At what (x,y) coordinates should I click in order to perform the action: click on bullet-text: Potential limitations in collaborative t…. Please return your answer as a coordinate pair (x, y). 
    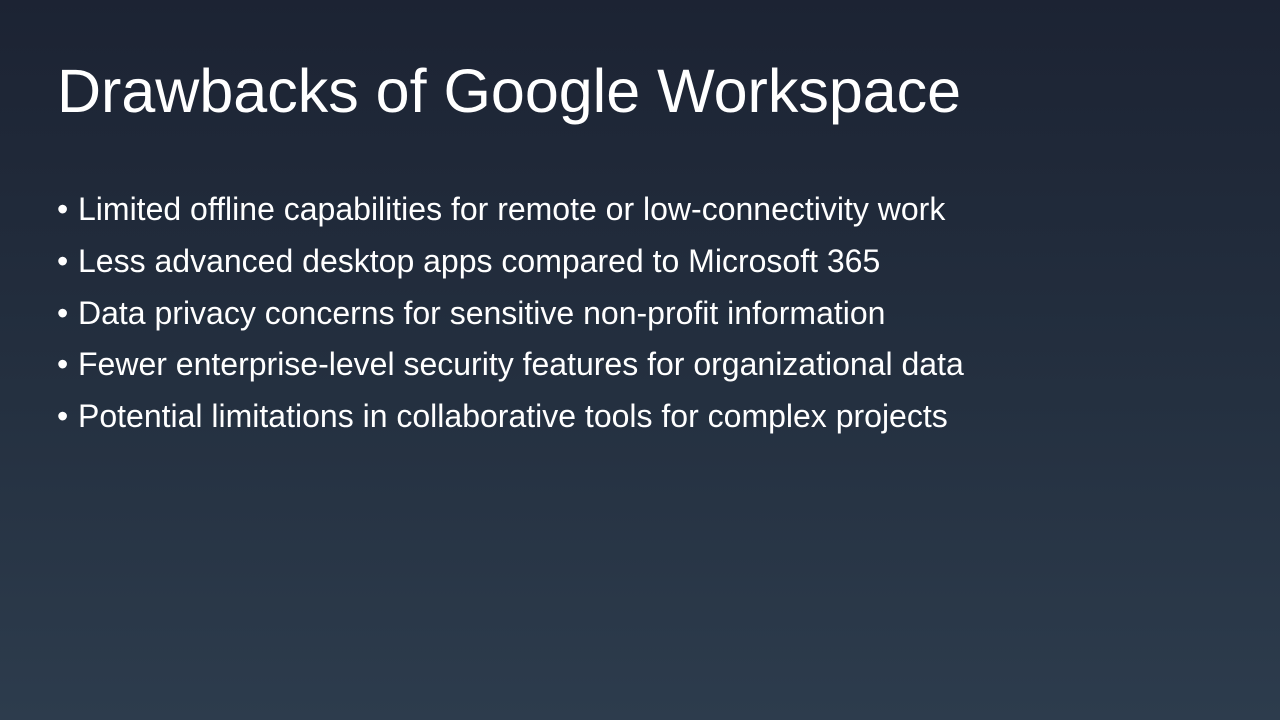
    Looking at the image, I should click on (513, 416).